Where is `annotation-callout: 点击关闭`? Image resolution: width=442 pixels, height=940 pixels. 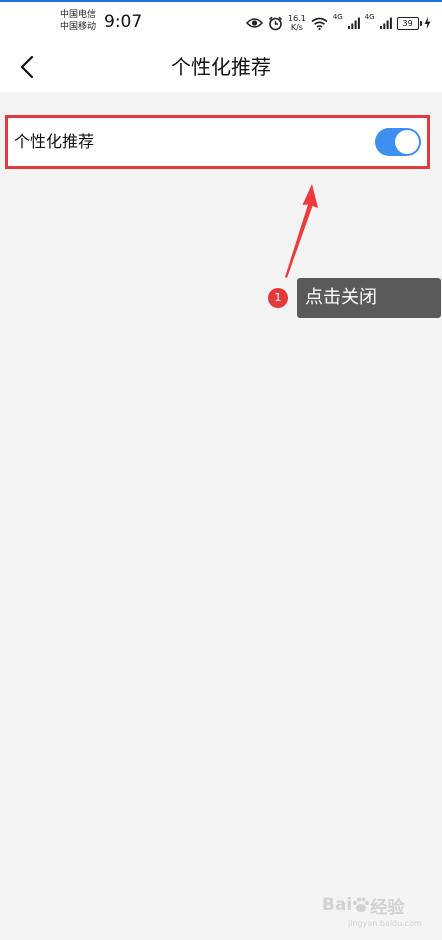
annotation-callout: 点击关闭 is located at coordinates (369, 298).